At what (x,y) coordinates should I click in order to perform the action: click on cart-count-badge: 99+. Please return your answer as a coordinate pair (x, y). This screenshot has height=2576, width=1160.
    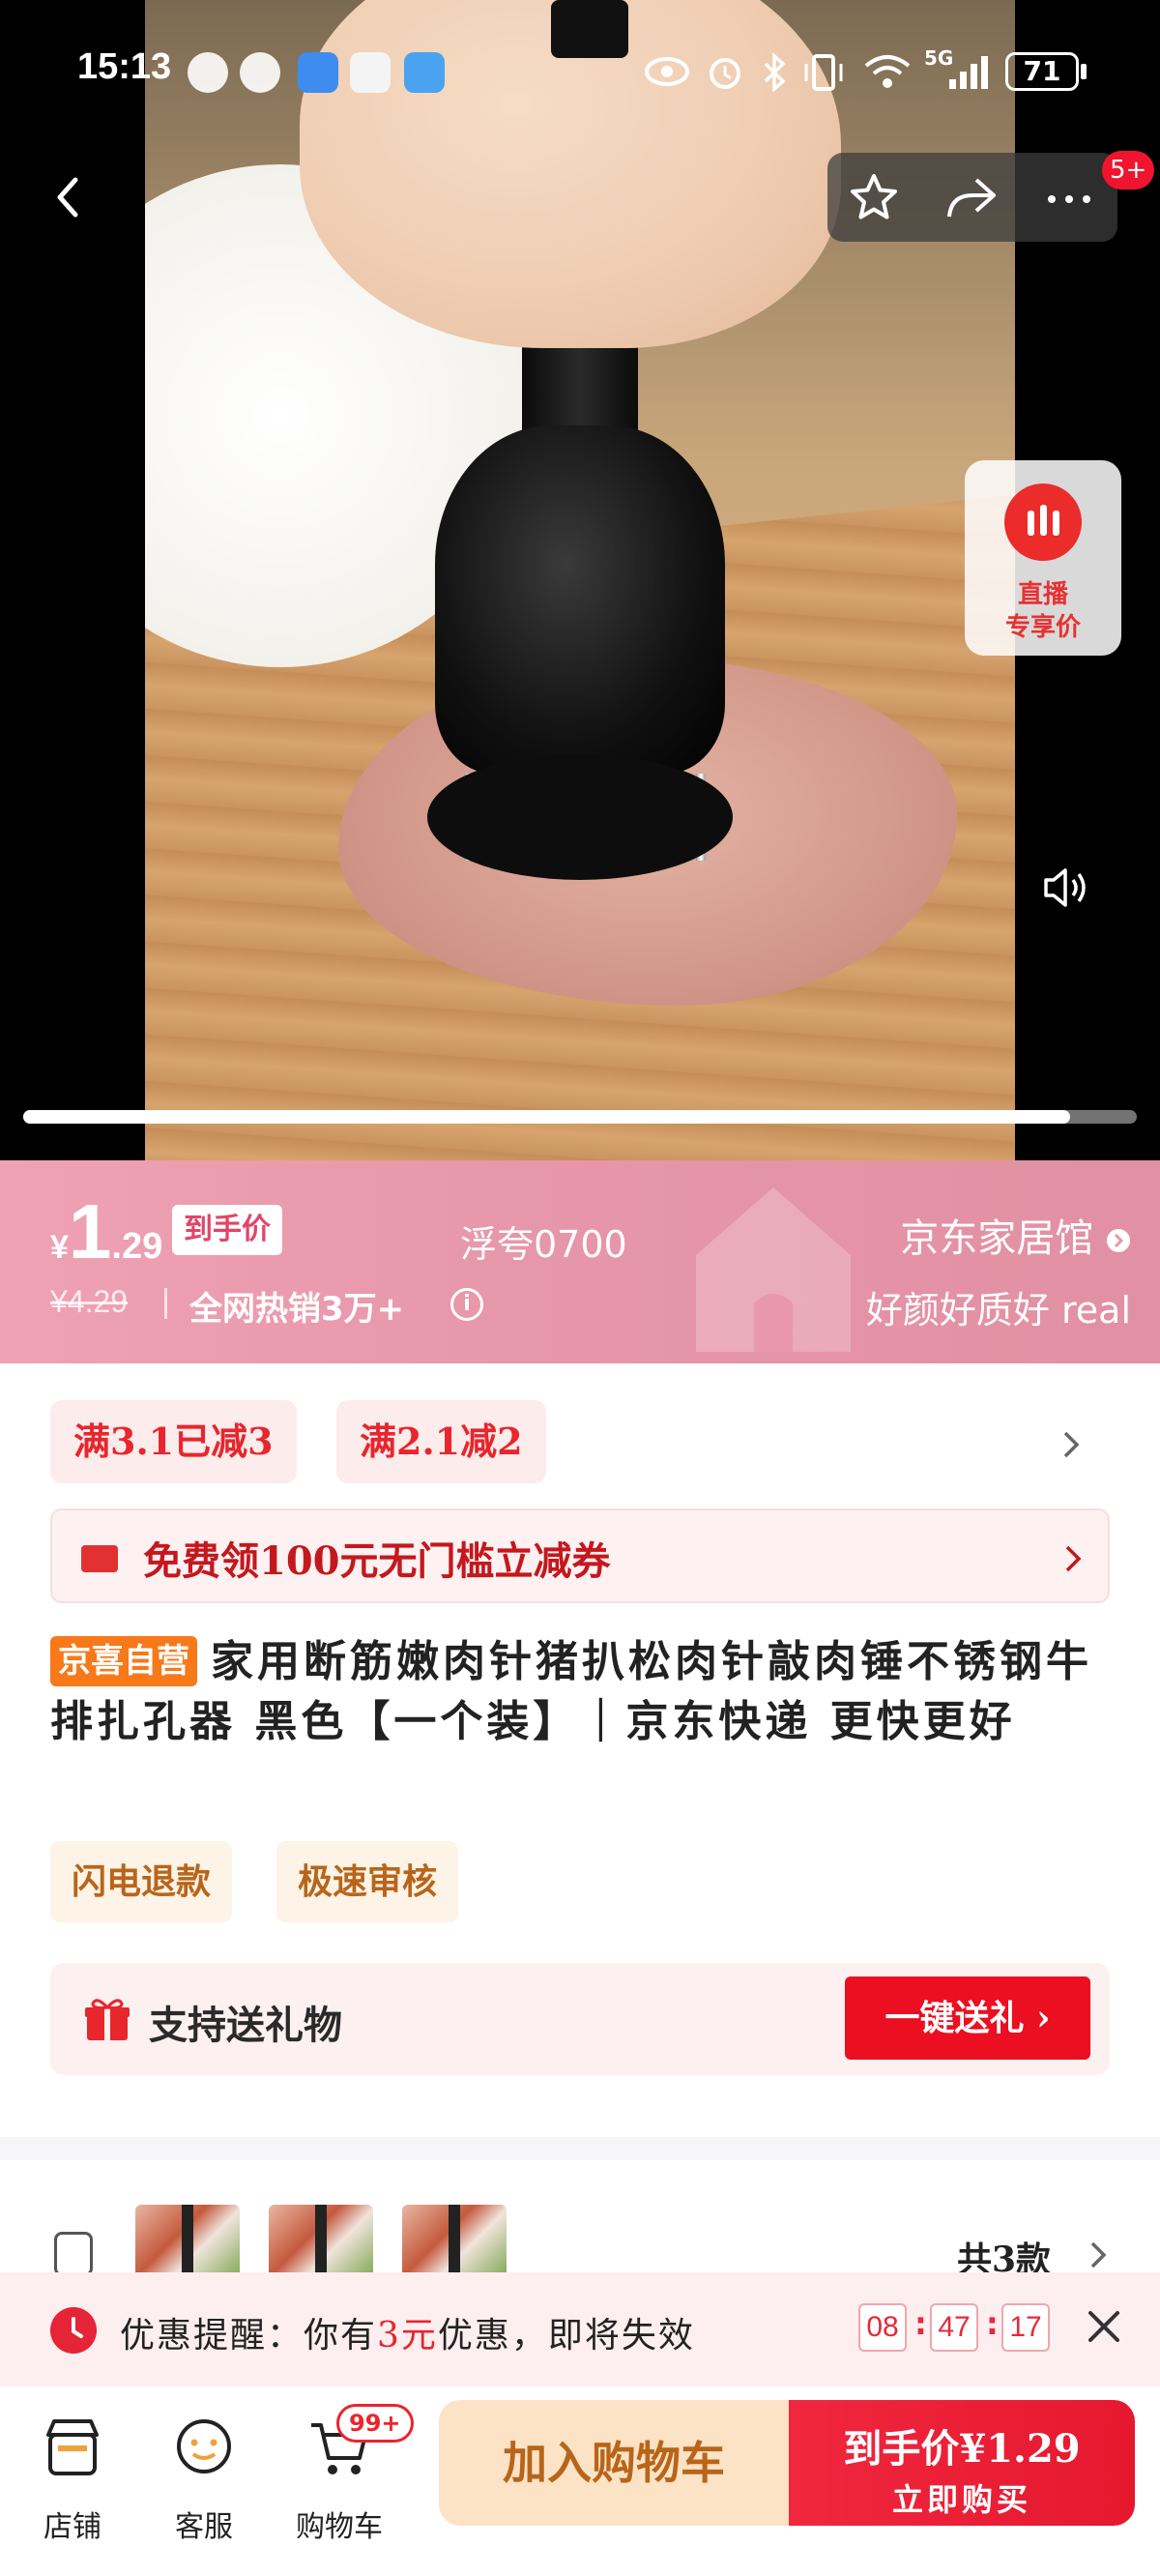
    Looking at the image, I should click on (375, 2423).